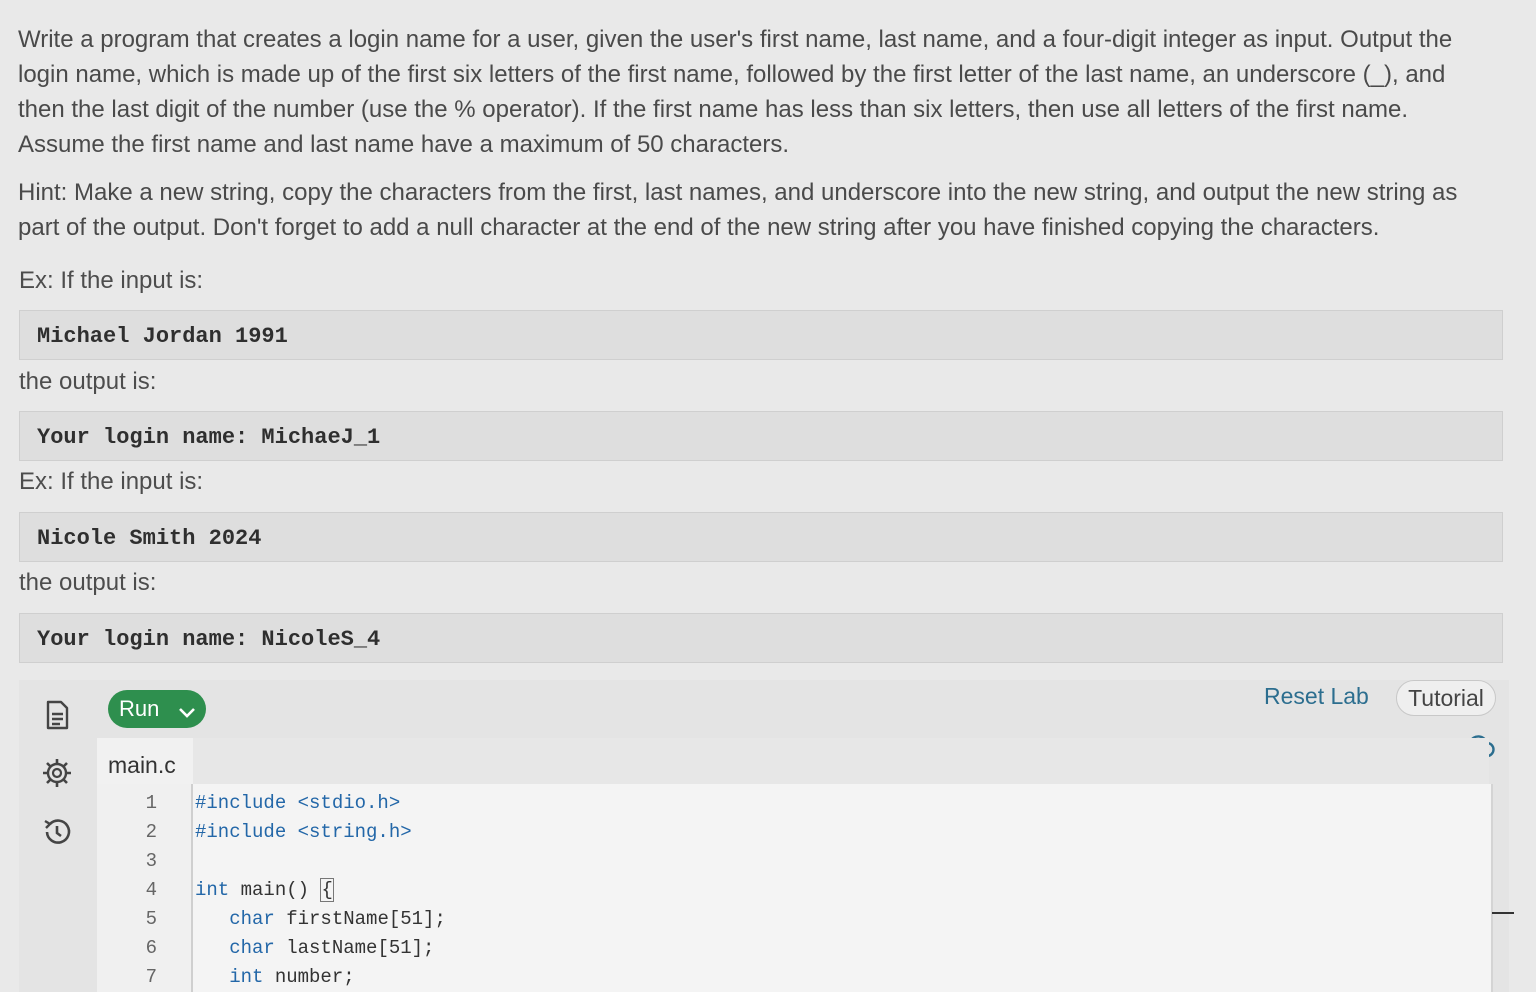 The image size is (1536, 992). I want to click on line-number: 6, so click(151, 948).